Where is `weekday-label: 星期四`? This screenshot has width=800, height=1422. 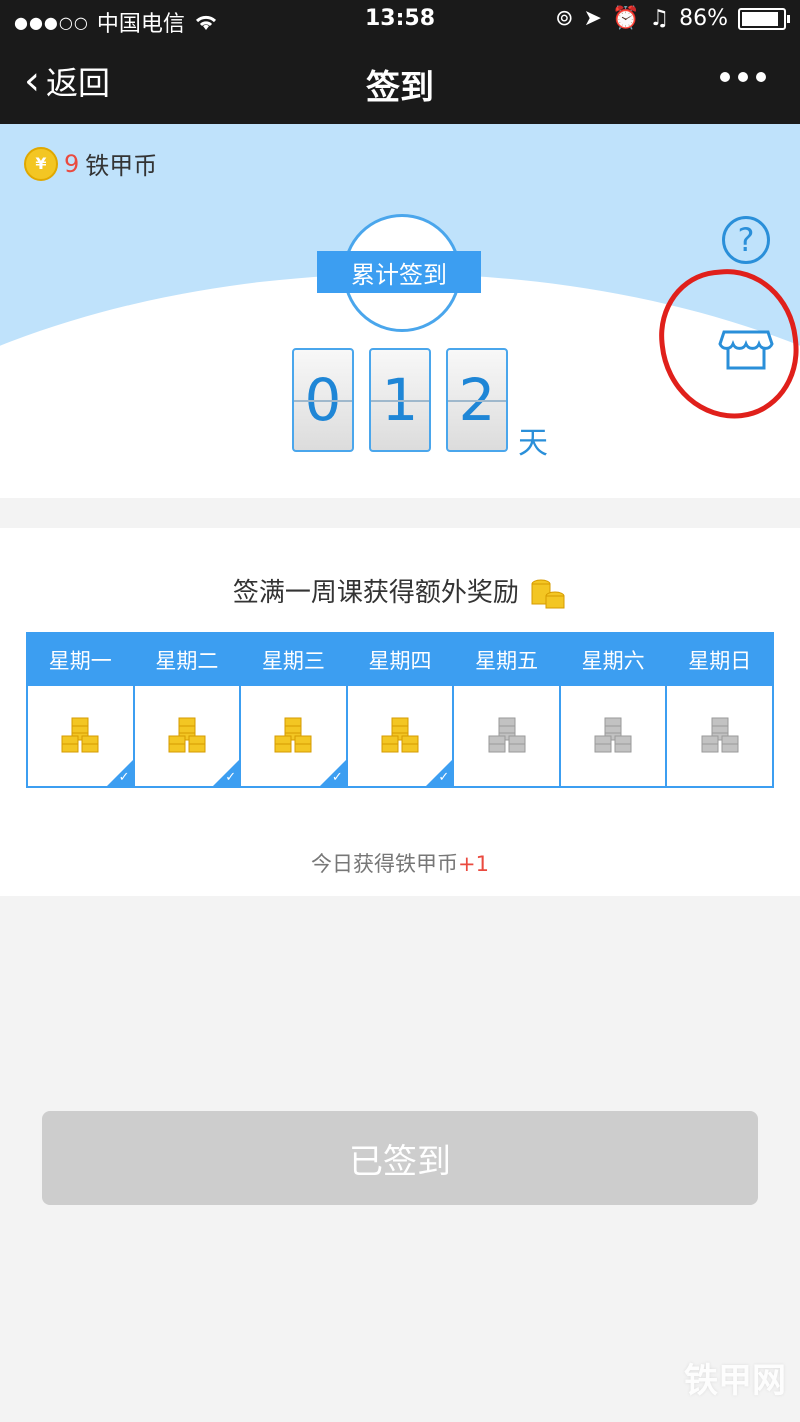 weekday-label: 星期四 is located at coordinates (400, 660).